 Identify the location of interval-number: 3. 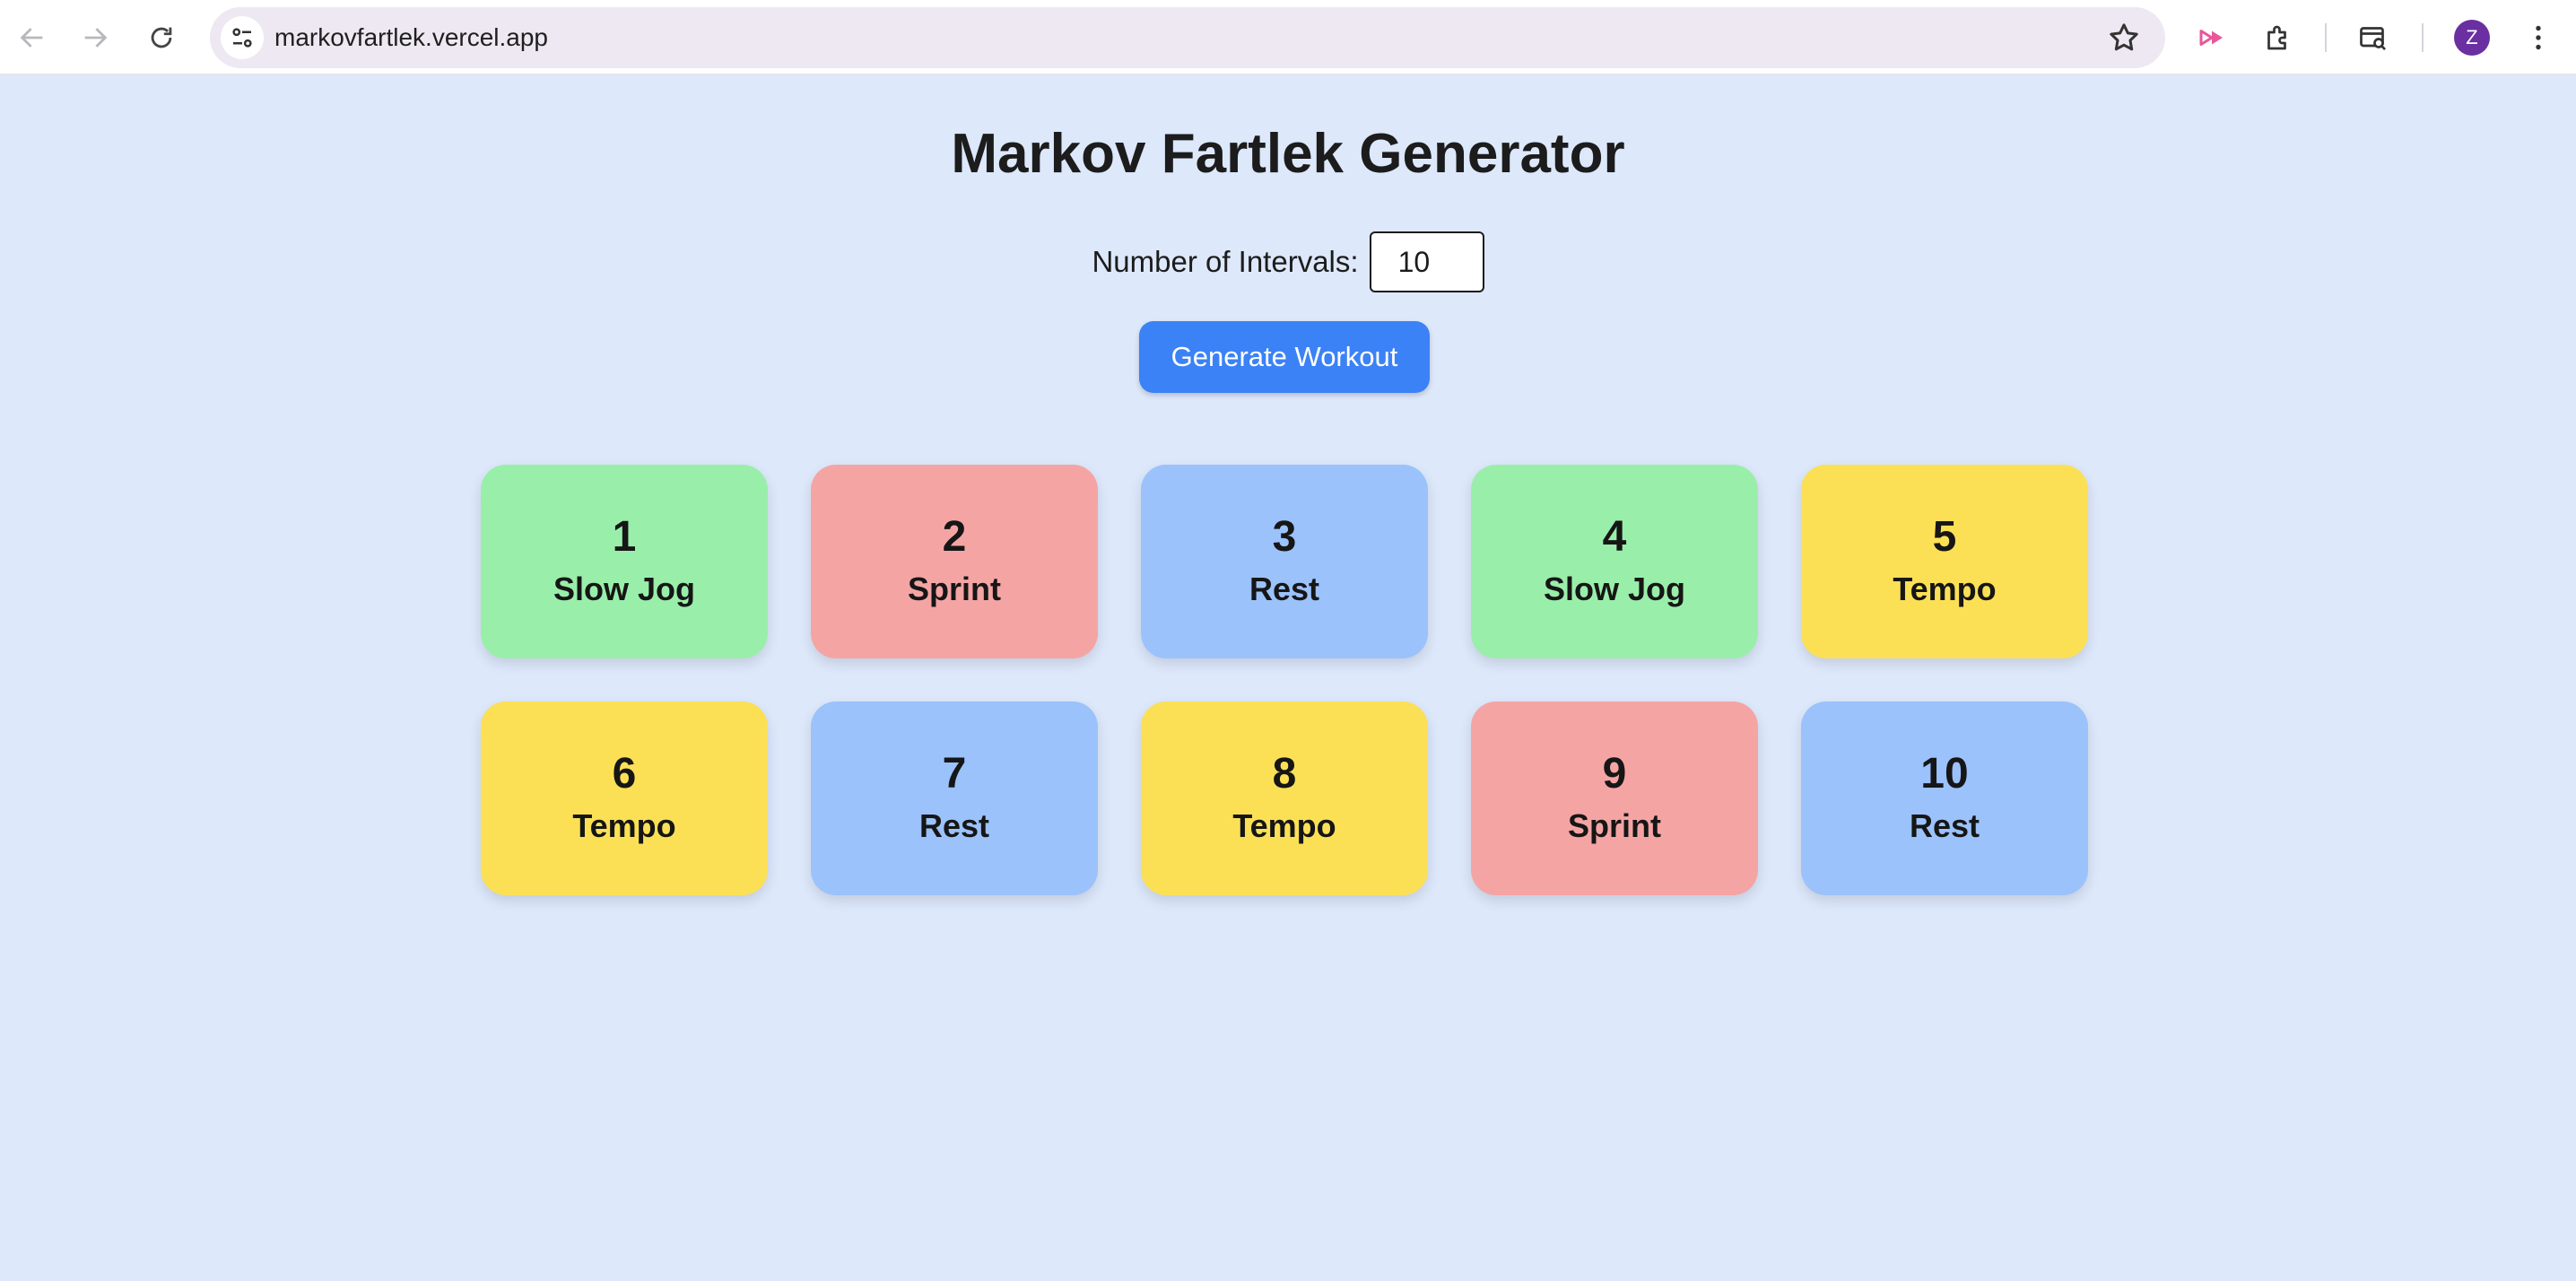
(1284, 537).